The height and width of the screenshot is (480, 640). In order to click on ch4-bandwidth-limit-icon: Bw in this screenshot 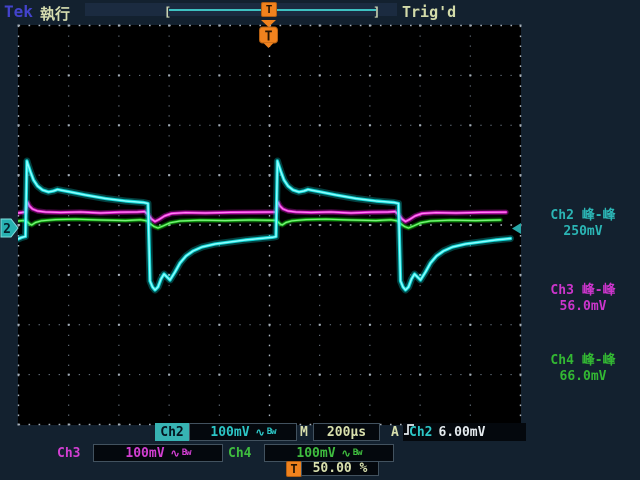, I will do `click(357, 453)`.